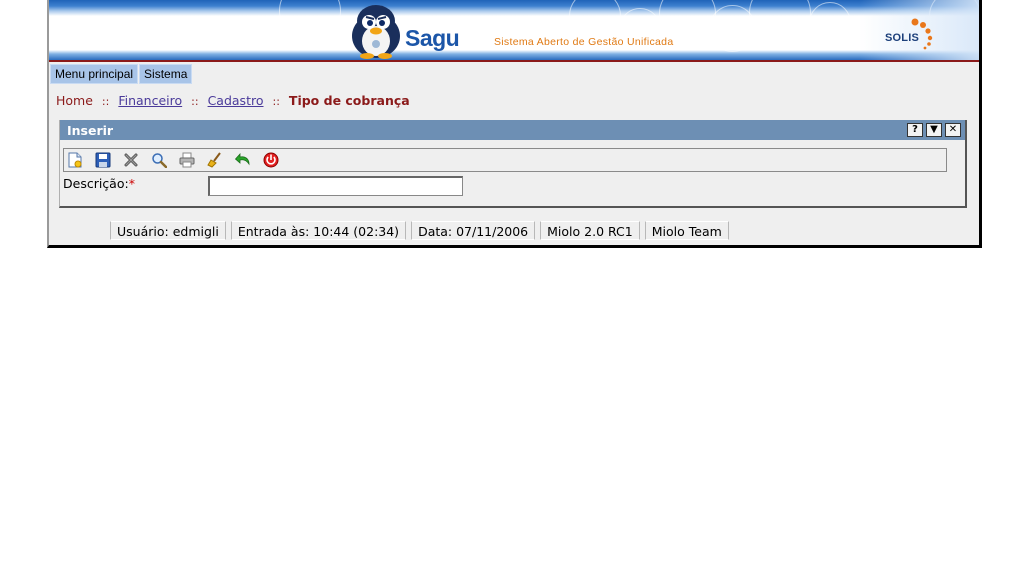 Image resolution: width=1028 pixels, height=563 pixels. Describe the element at coordinates (131, 160) in the screenshot. I see `delete-icon` at that location.